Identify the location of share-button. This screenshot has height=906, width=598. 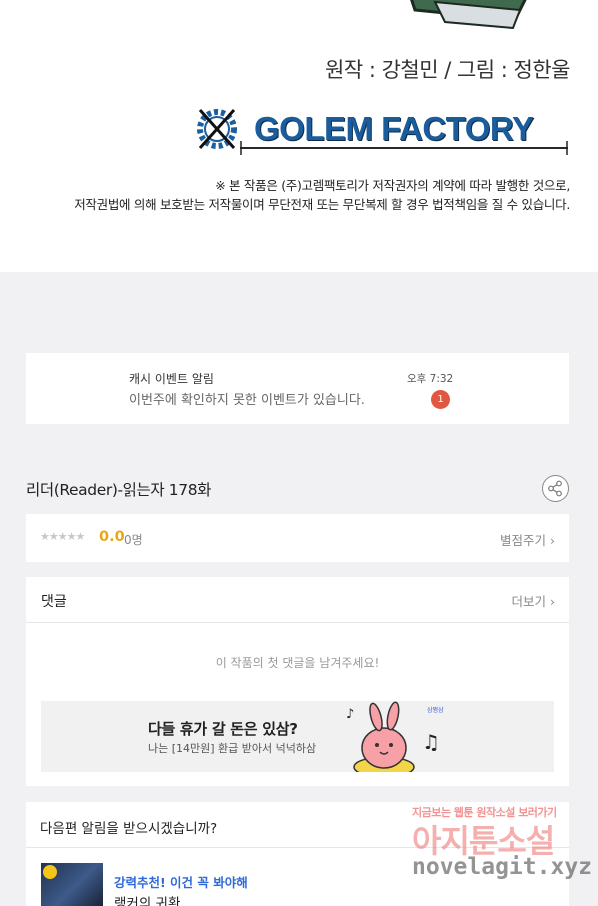
(555, 488).